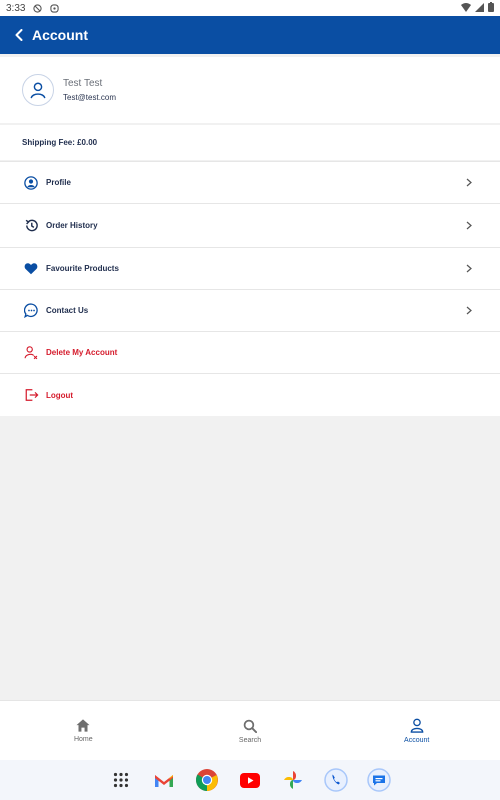 The width and height of the screenshot is (500, 800). Describe the element at coordinates (90, 97) in the screenshot. I see `user-email: Test@test.com` at that location.